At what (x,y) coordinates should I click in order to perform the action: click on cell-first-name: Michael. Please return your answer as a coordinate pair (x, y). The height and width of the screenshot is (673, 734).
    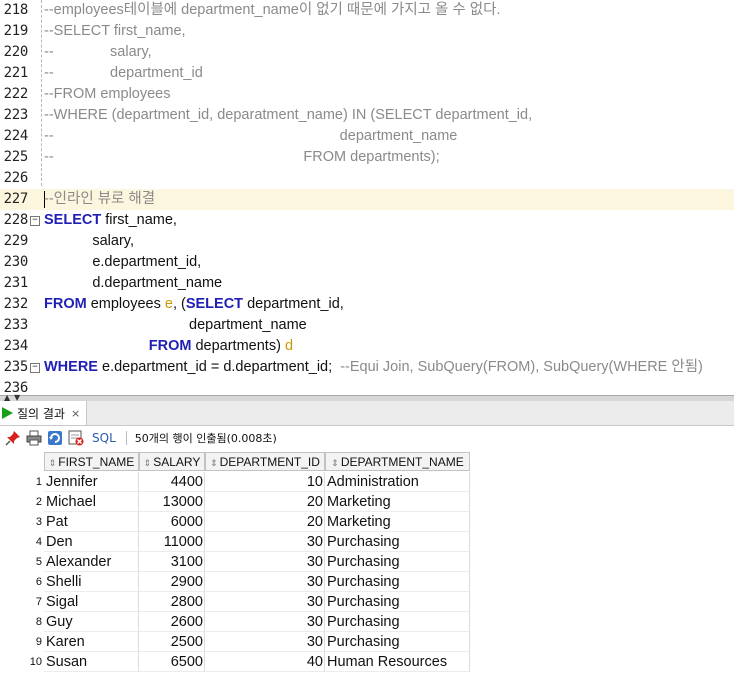
    Looking at the image, I should click on (91, 502).